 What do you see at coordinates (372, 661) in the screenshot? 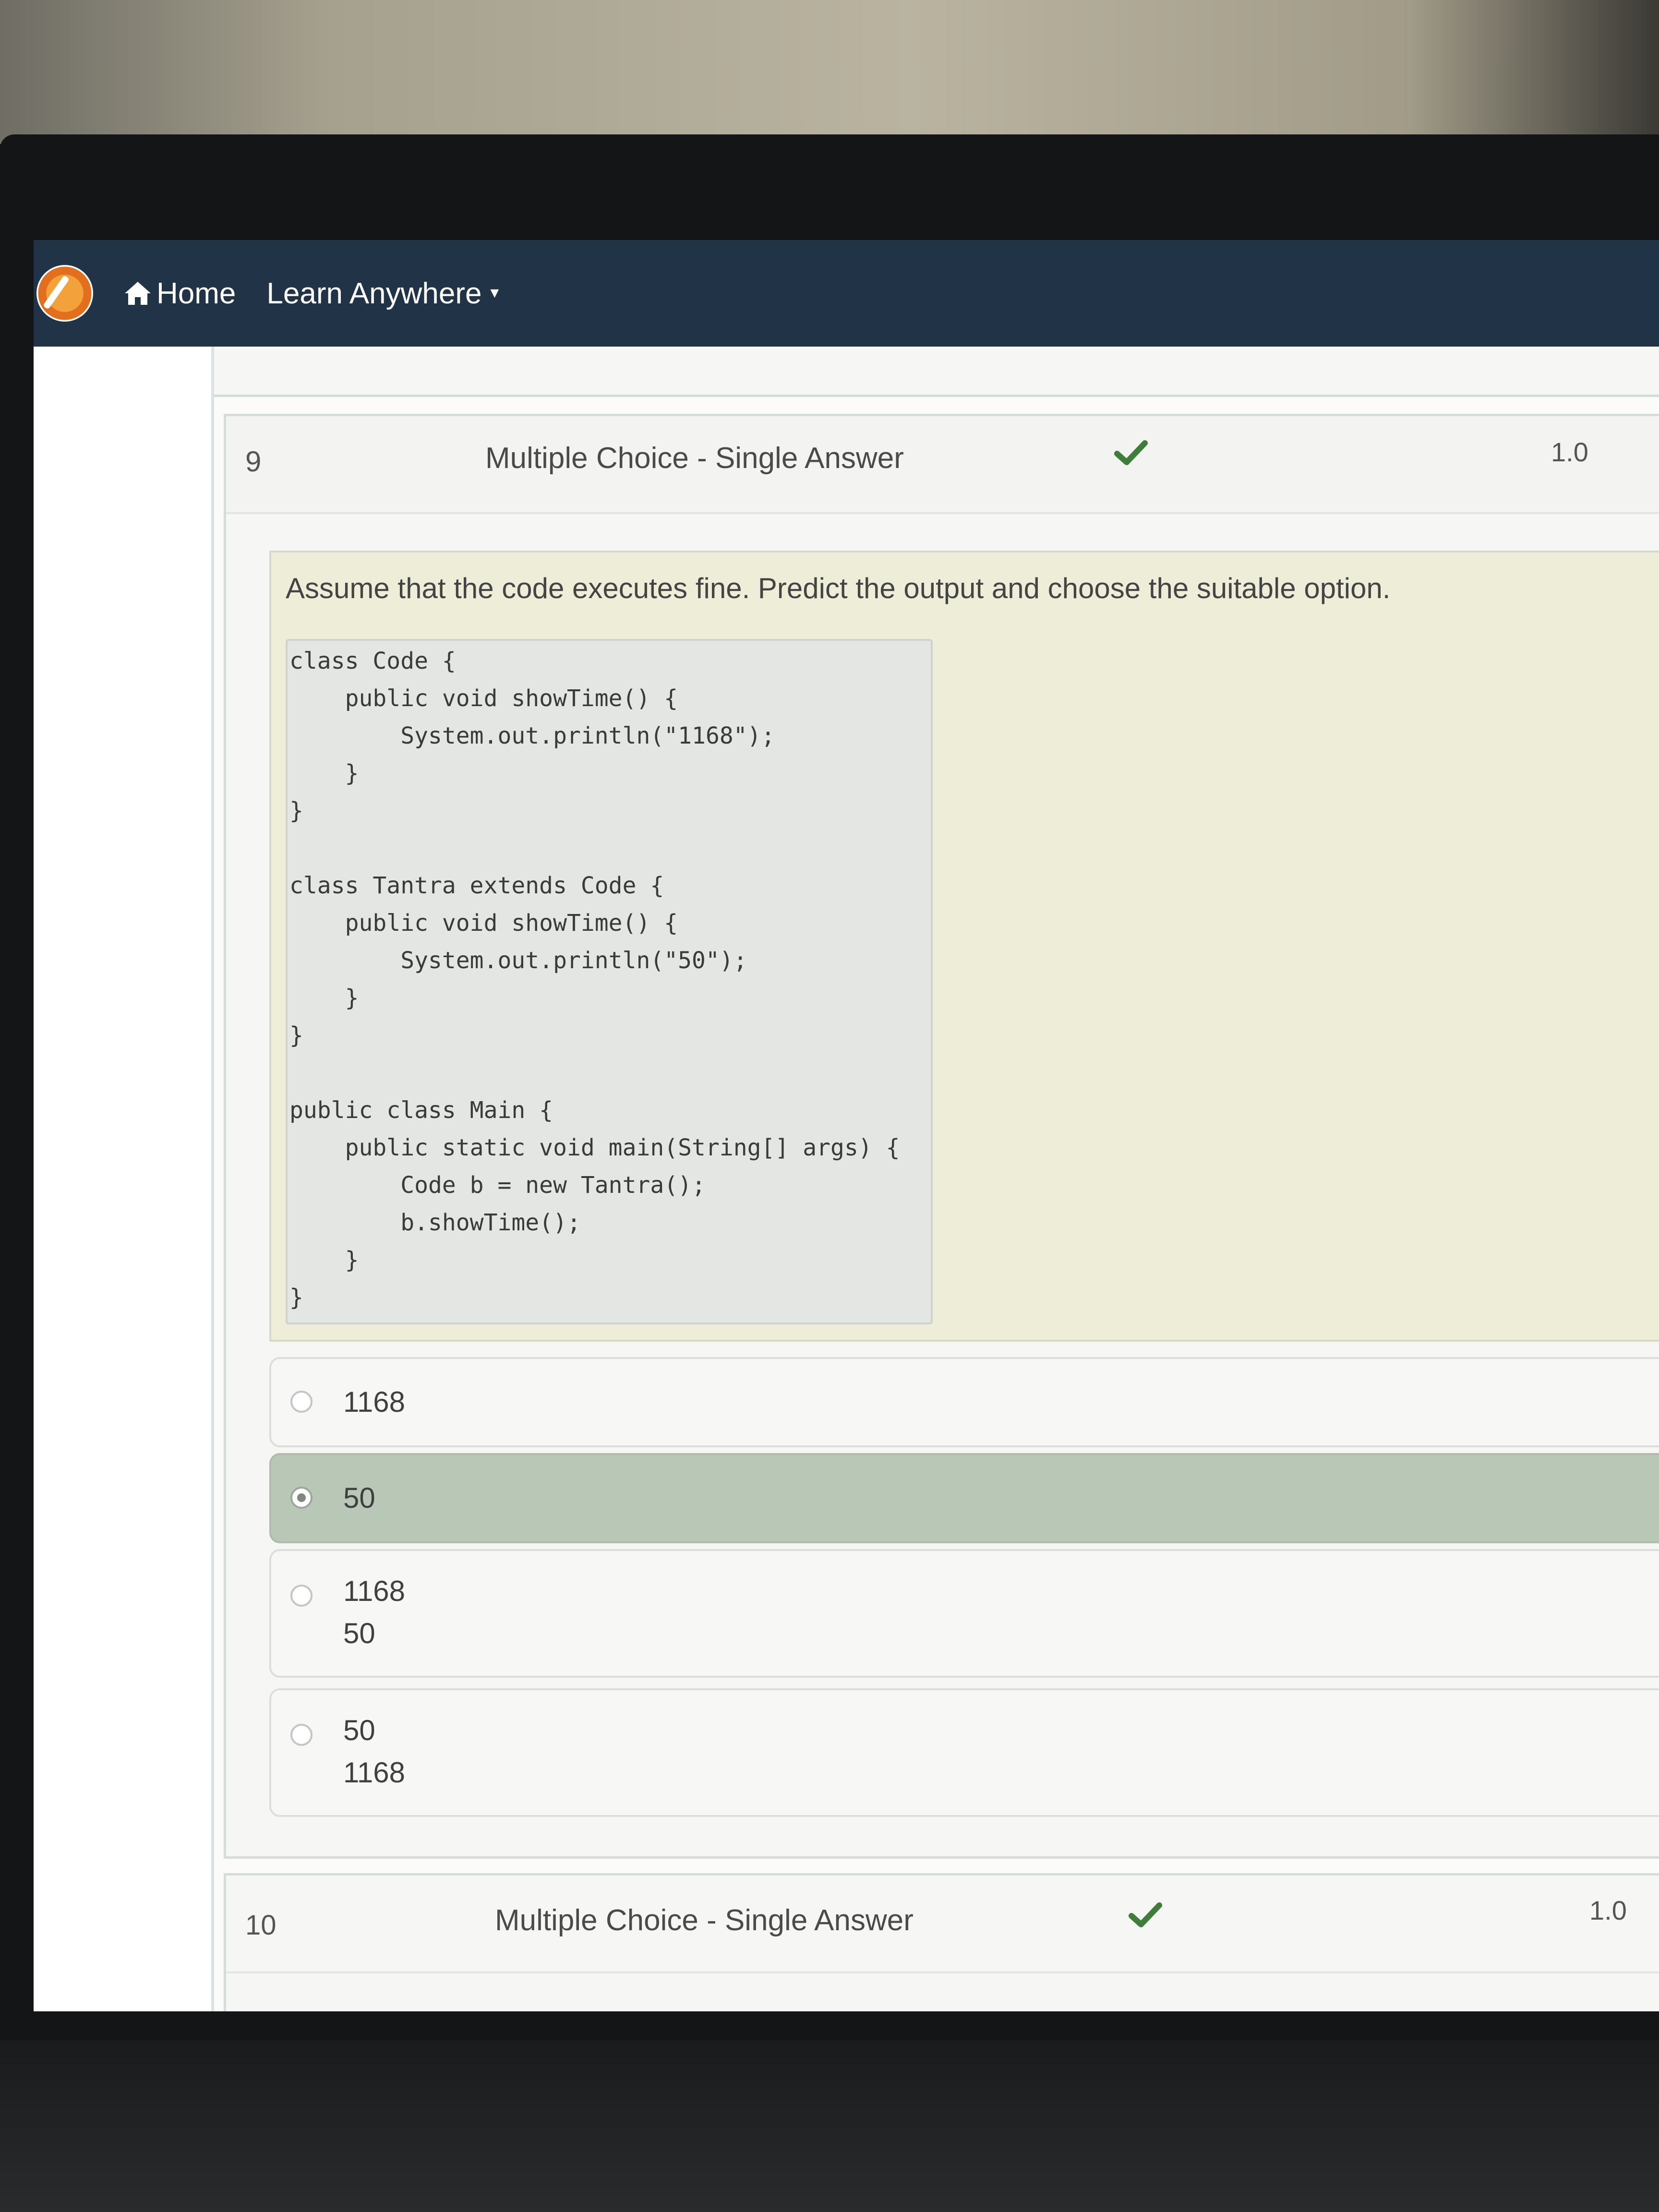
I see `code-line: class Code {` at bounding box center [372, 661].